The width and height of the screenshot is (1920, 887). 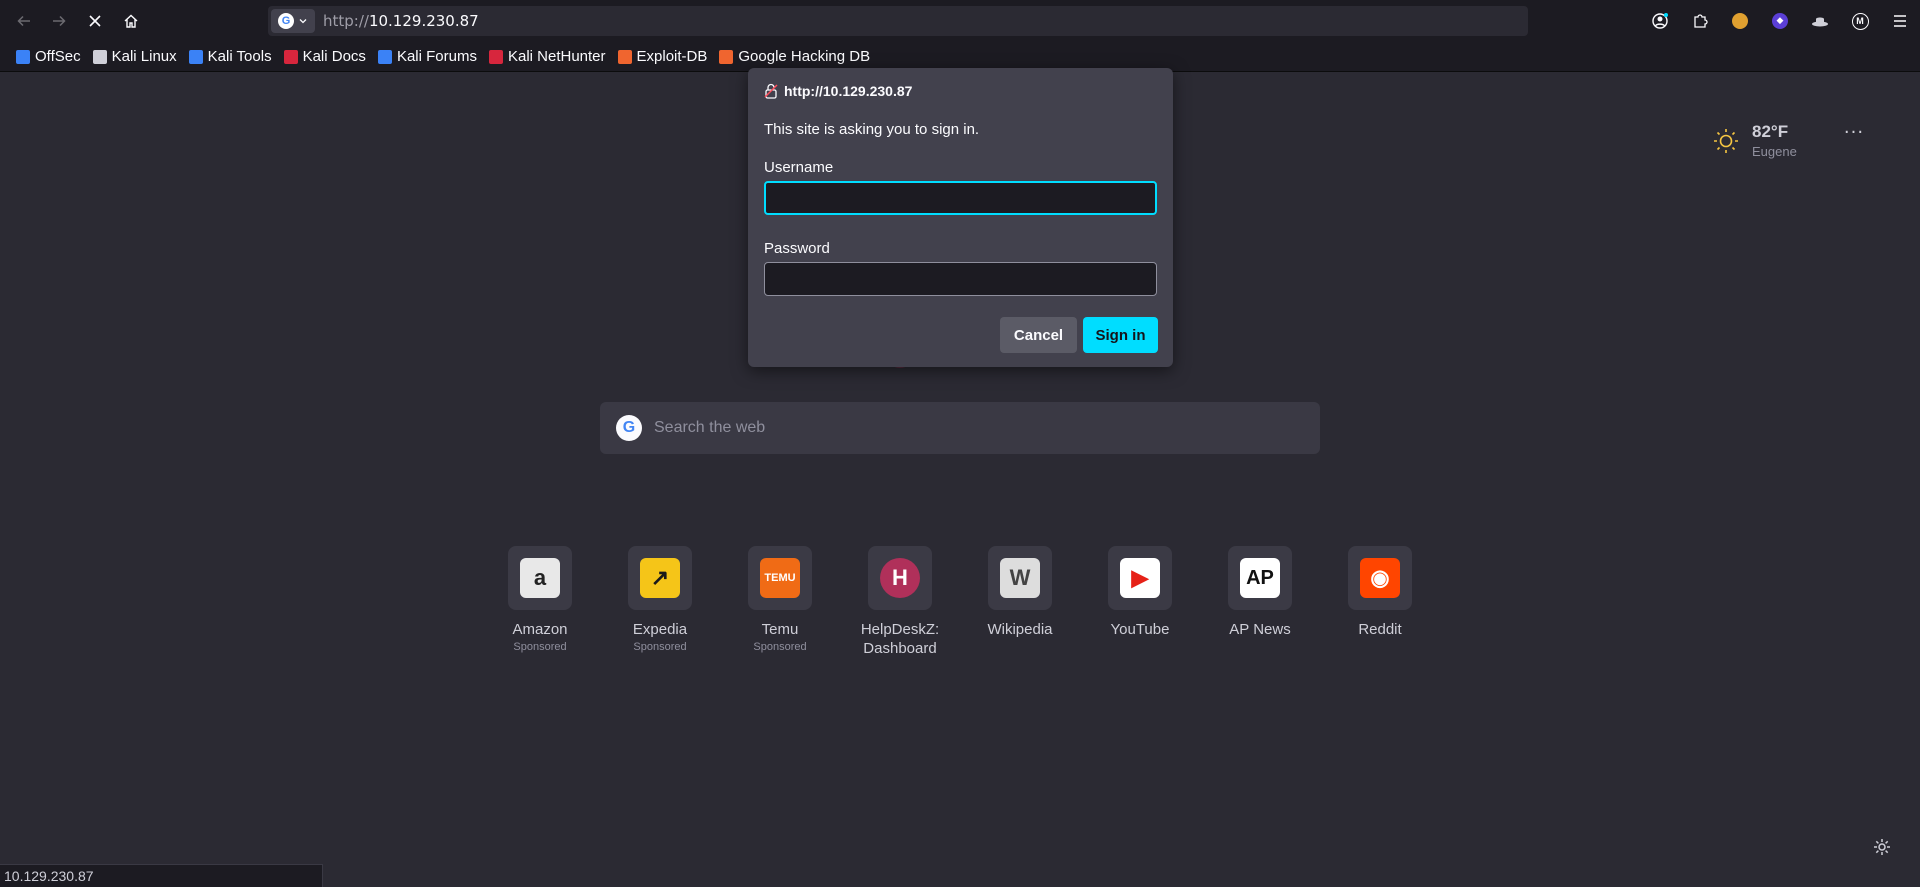 I want to click on letter-h-icon: H, so click(x=900, y=578).